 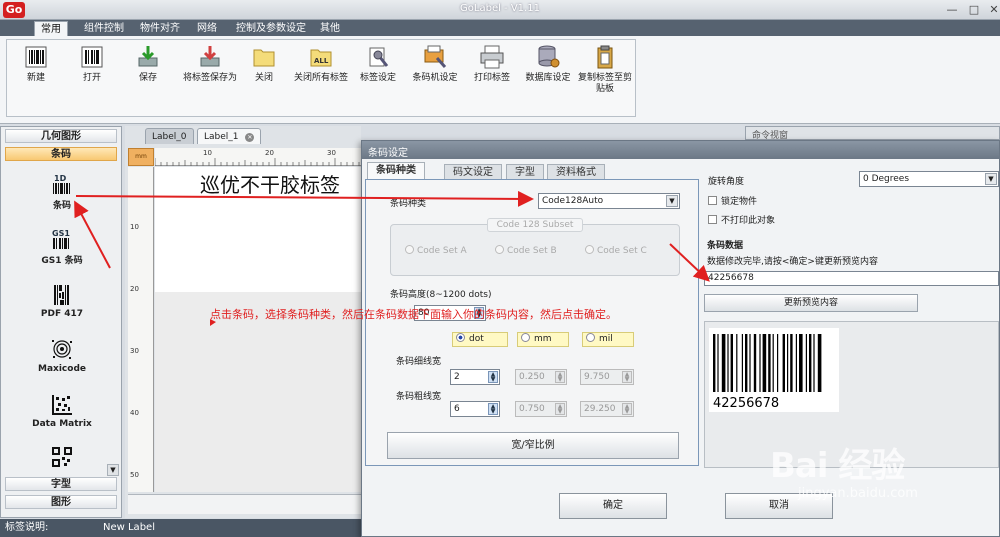 What do you see at coordinates (169, 136) in the screenshot?
I see `doc-tab-label0: Label_0` at bounding box center [169, 136].